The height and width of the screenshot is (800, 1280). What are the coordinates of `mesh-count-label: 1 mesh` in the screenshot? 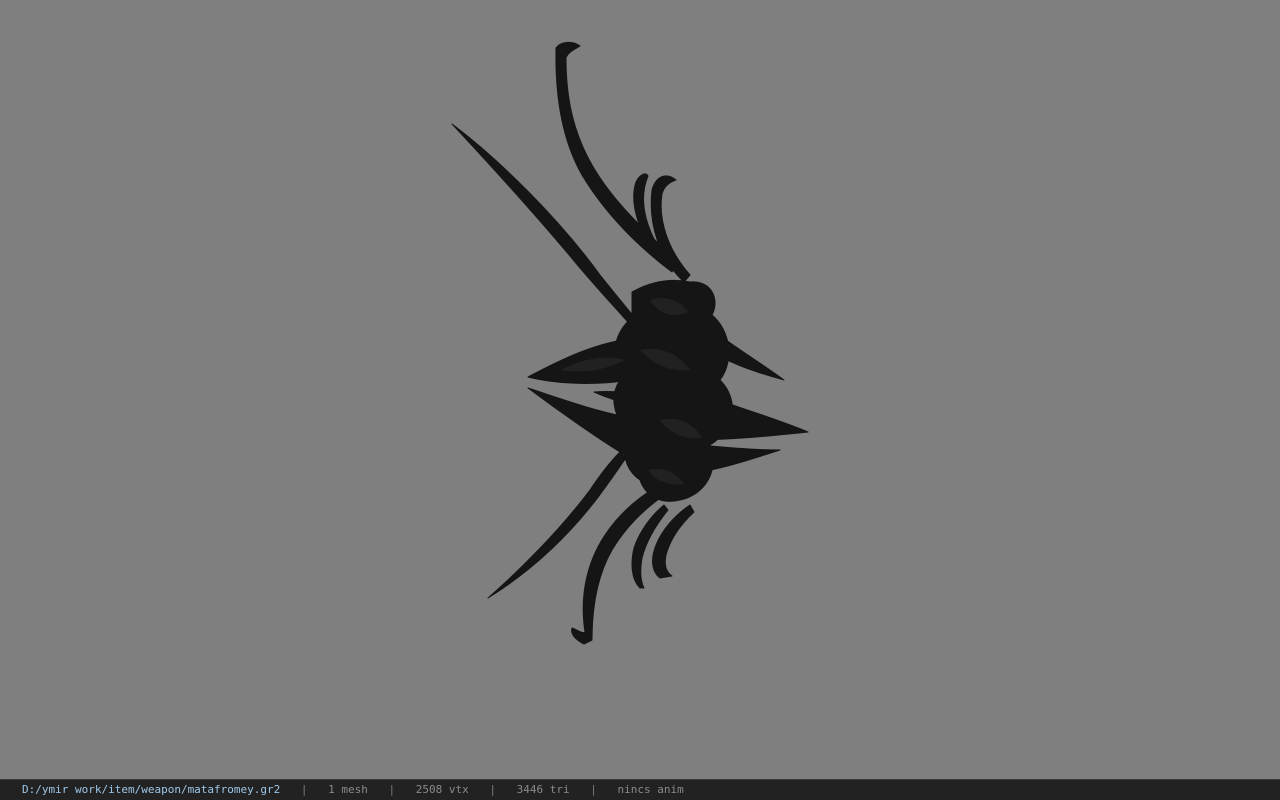 It's located at (348, 789).